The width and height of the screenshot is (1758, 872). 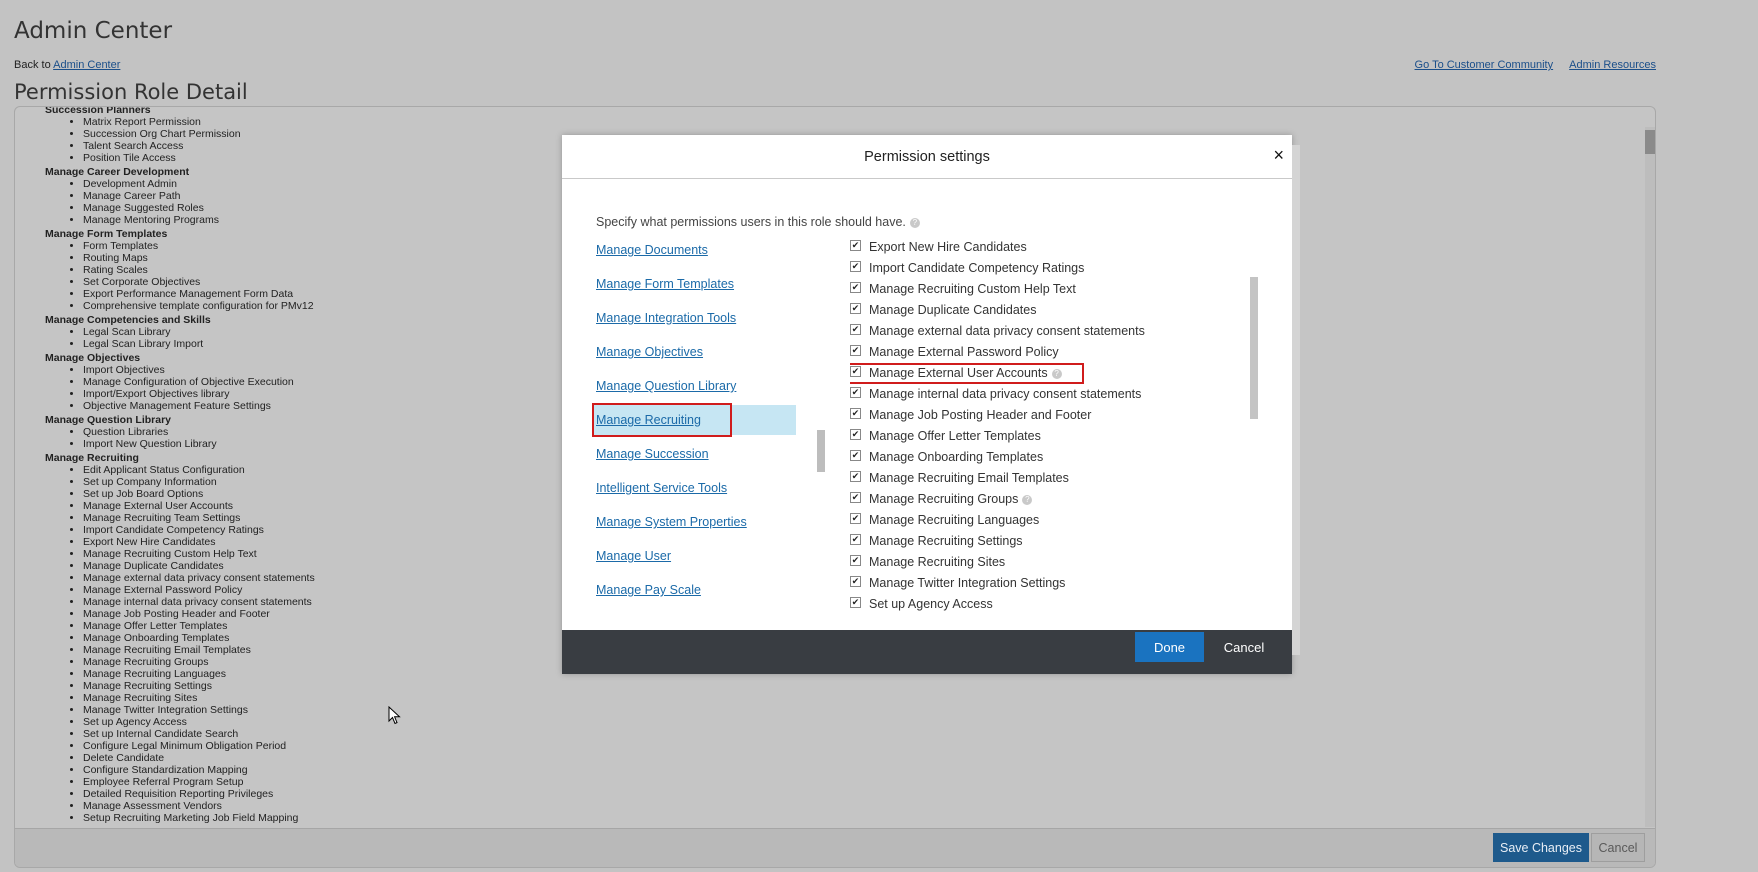 I want to click on permission-checkbox-row: ✔ Import Candidate Competency Ratings, so click(x=1050, y=271).